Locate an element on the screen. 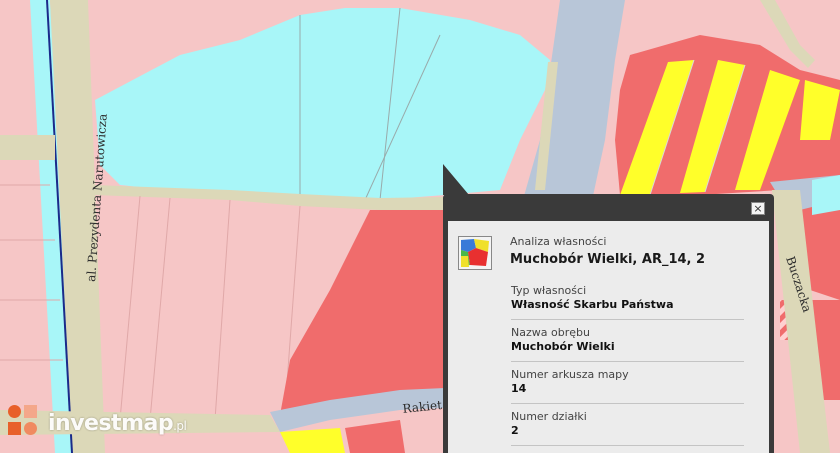  attribute-value: Muchobór Wielki is located at coordinates (563, 346).